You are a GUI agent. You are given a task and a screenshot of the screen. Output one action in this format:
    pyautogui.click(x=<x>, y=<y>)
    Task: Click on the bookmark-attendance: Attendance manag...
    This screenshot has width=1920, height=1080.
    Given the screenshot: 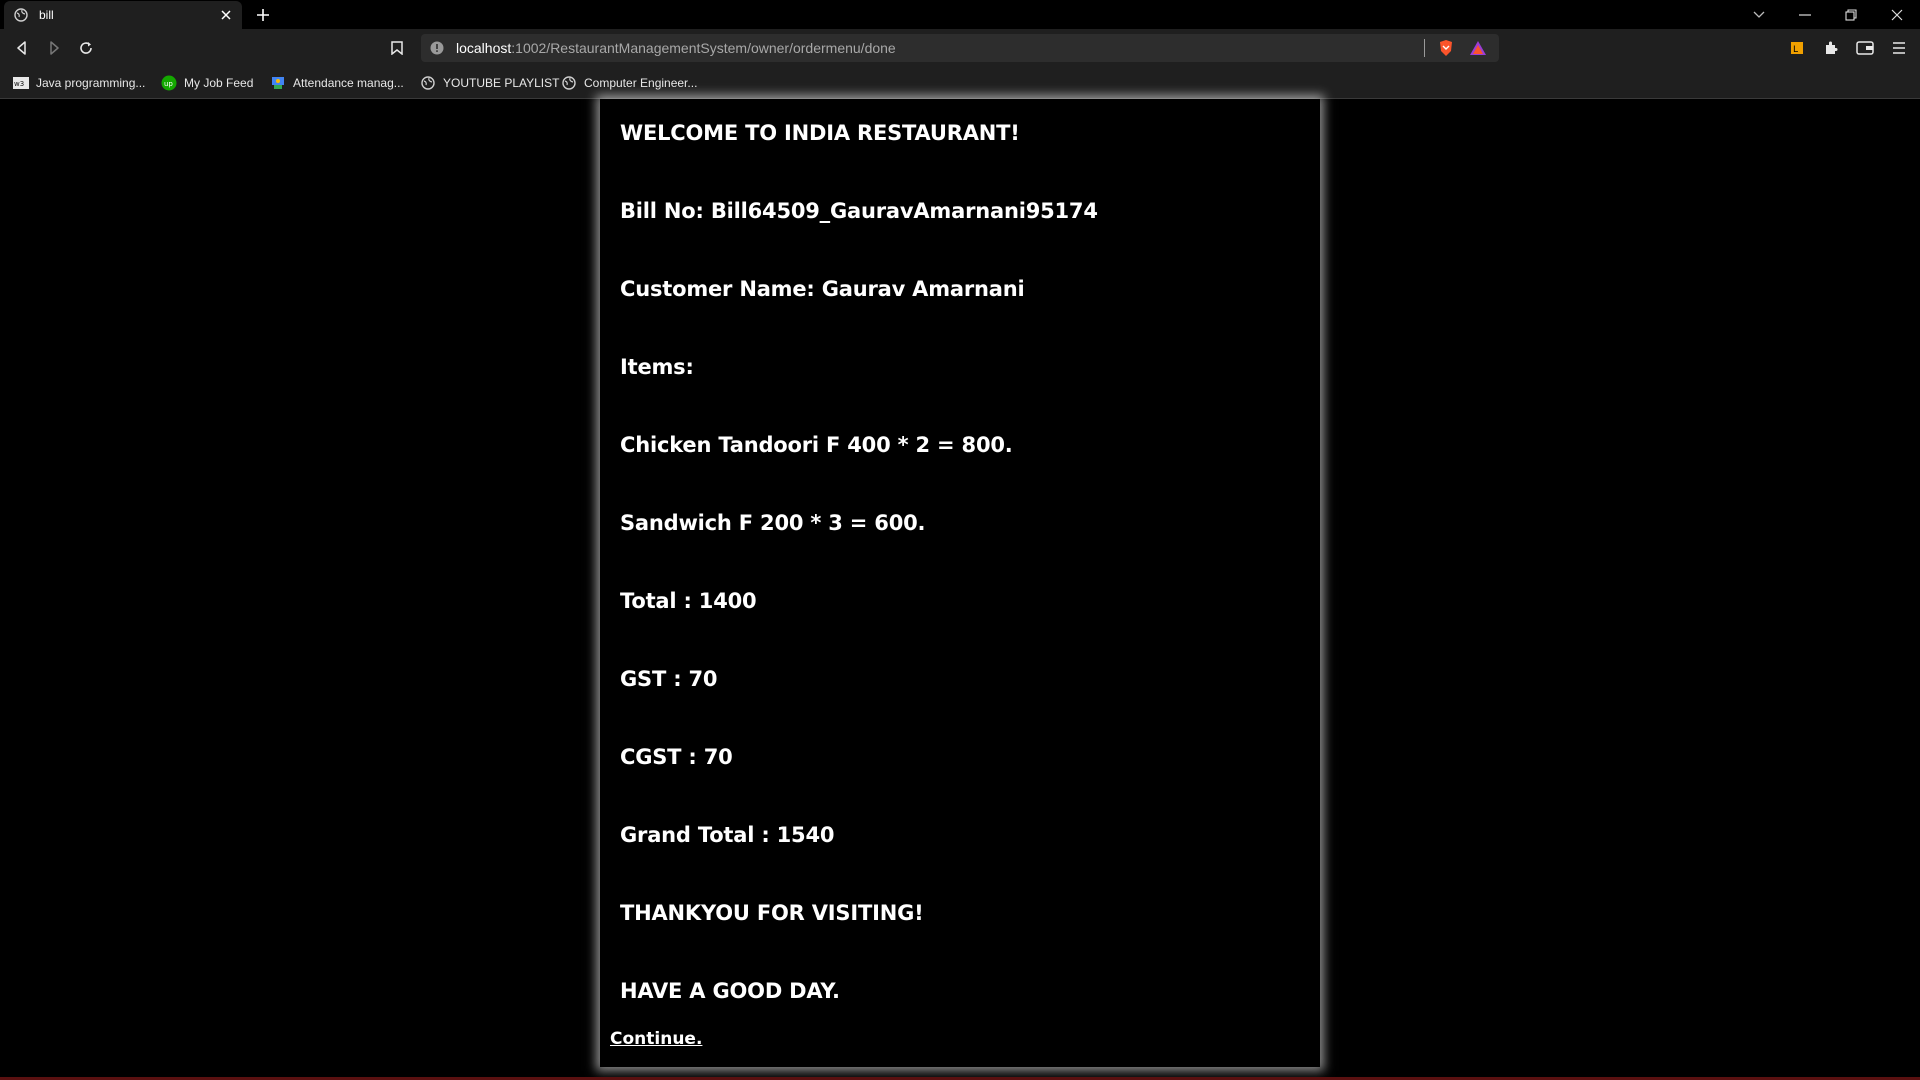 What is the action you would take?
    pyautogui.click(x=337, y=83)
    